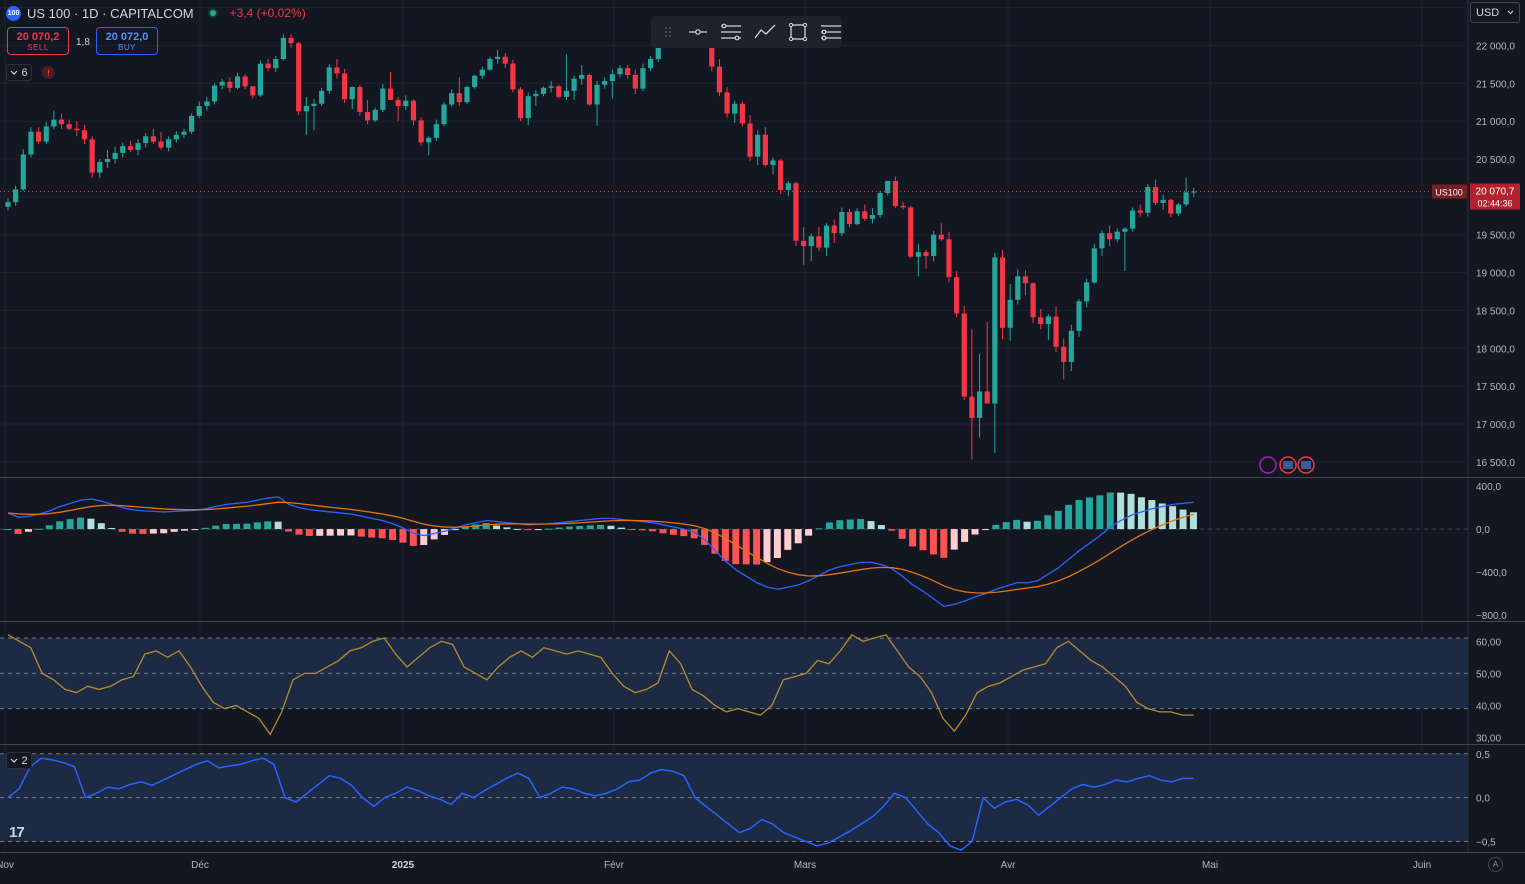  What do you see at coordinates (19, 760) in the screenshot?
I see `pane-toggle-button: 2` at bounding box center [19, 760].